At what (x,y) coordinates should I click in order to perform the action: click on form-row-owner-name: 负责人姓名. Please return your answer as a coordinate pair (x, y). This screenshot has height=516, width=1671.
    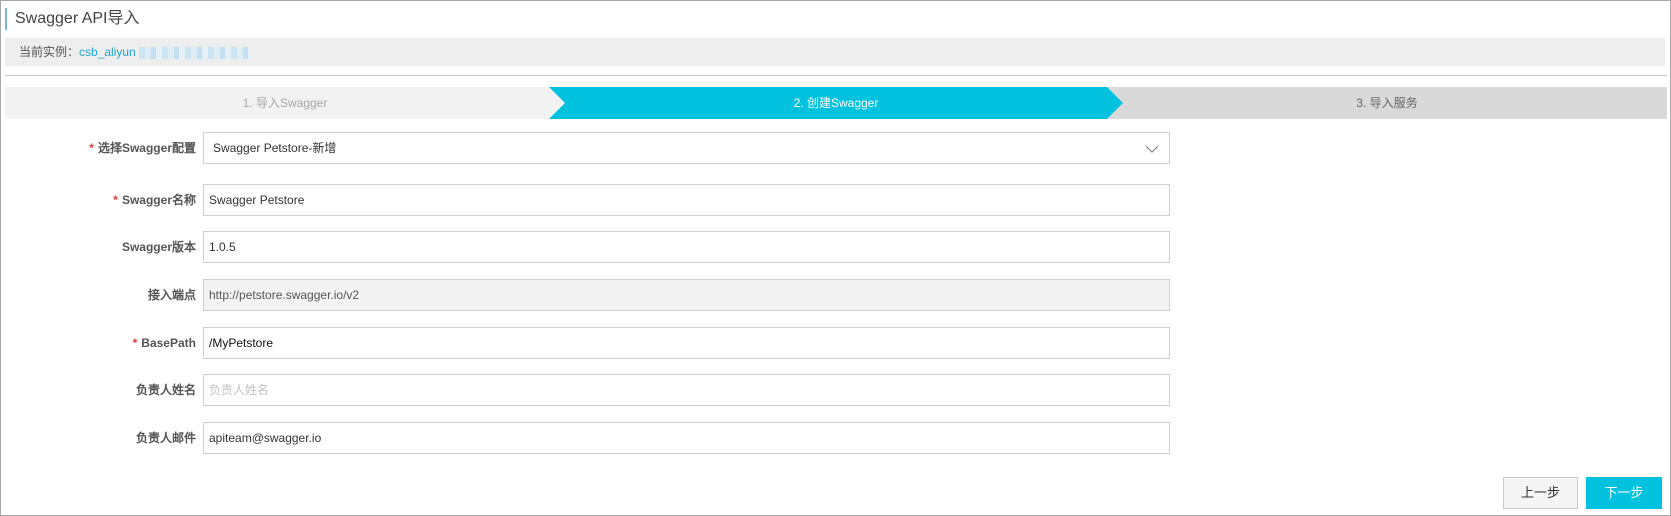
    Looking at the image, I should click on (591, 390).